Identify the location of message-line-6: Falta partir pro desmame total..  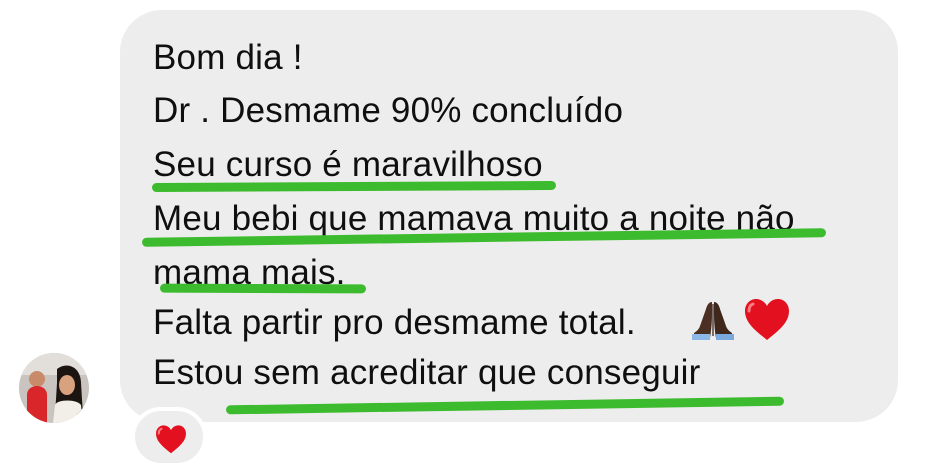
(394, 322).